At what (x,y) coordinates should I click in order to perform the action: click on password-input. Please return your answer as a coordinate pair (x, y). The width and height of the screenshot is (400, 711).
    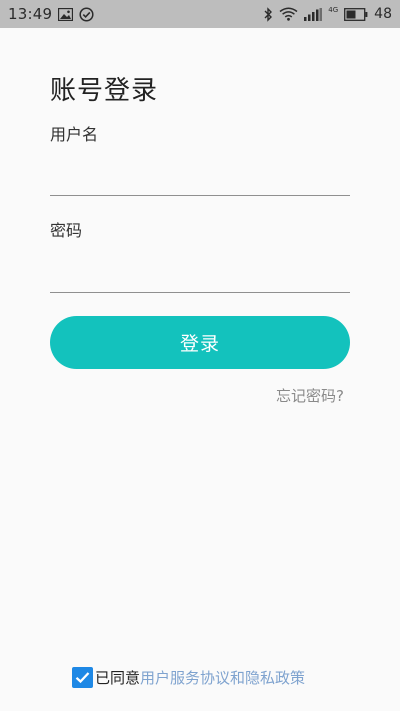
    Looking at the image, I should click on (200, 276).